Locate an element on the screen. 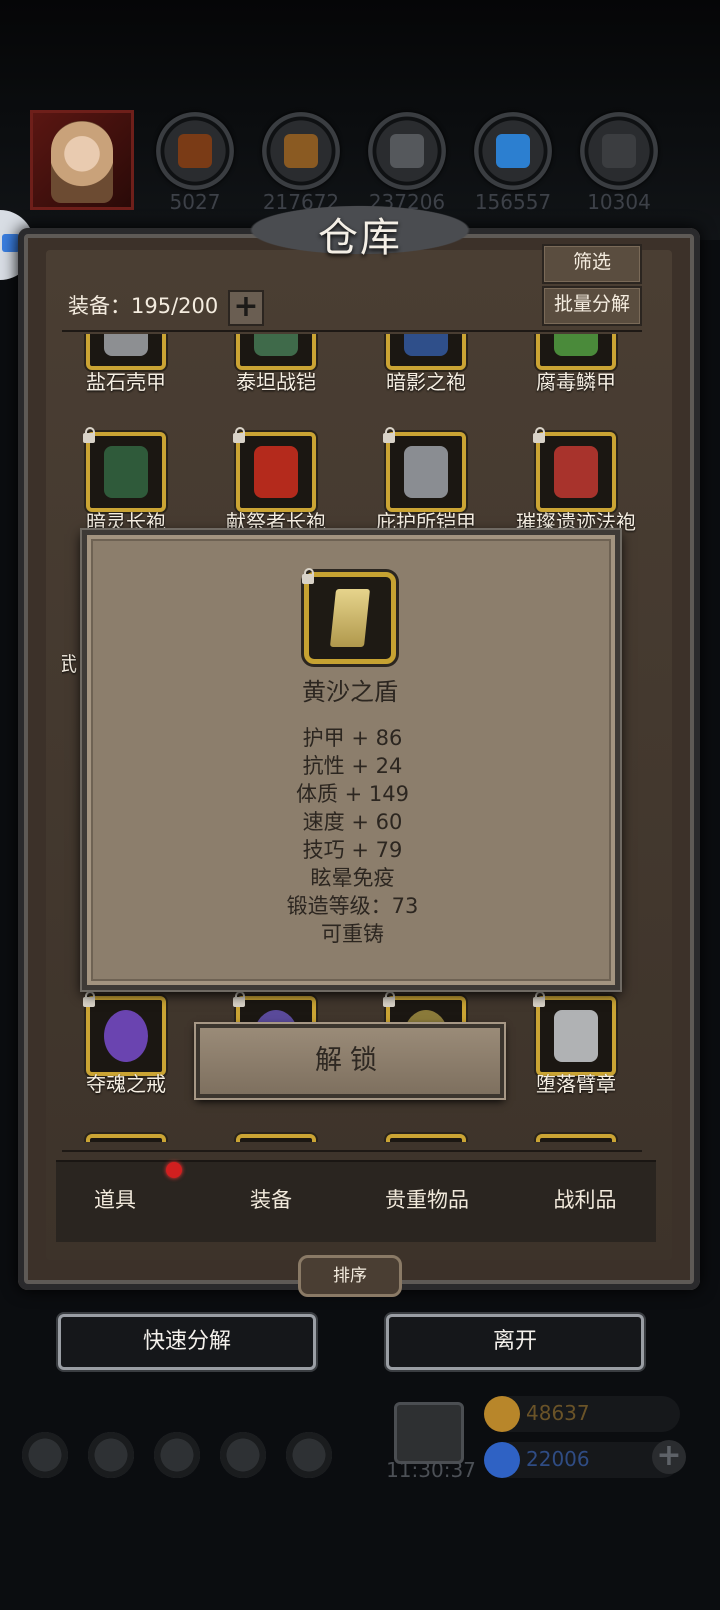  dice-icon is located at coordinates (309, 1455).